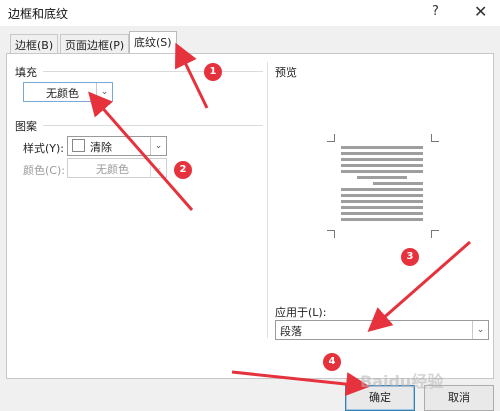  I want to click on fill-divider, so click(153, 71).